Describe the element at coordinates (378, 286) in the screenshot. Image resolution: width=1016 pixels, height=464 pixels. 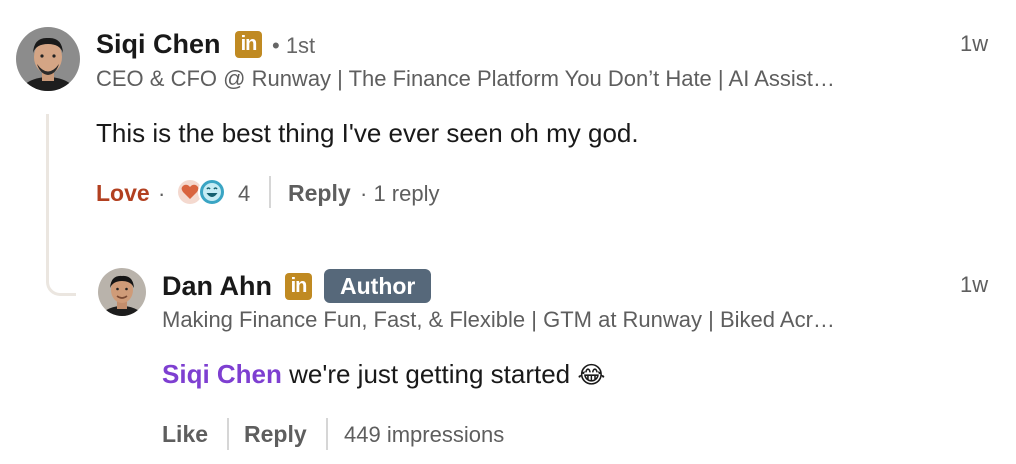
I see `author-badge: Author` at that location.